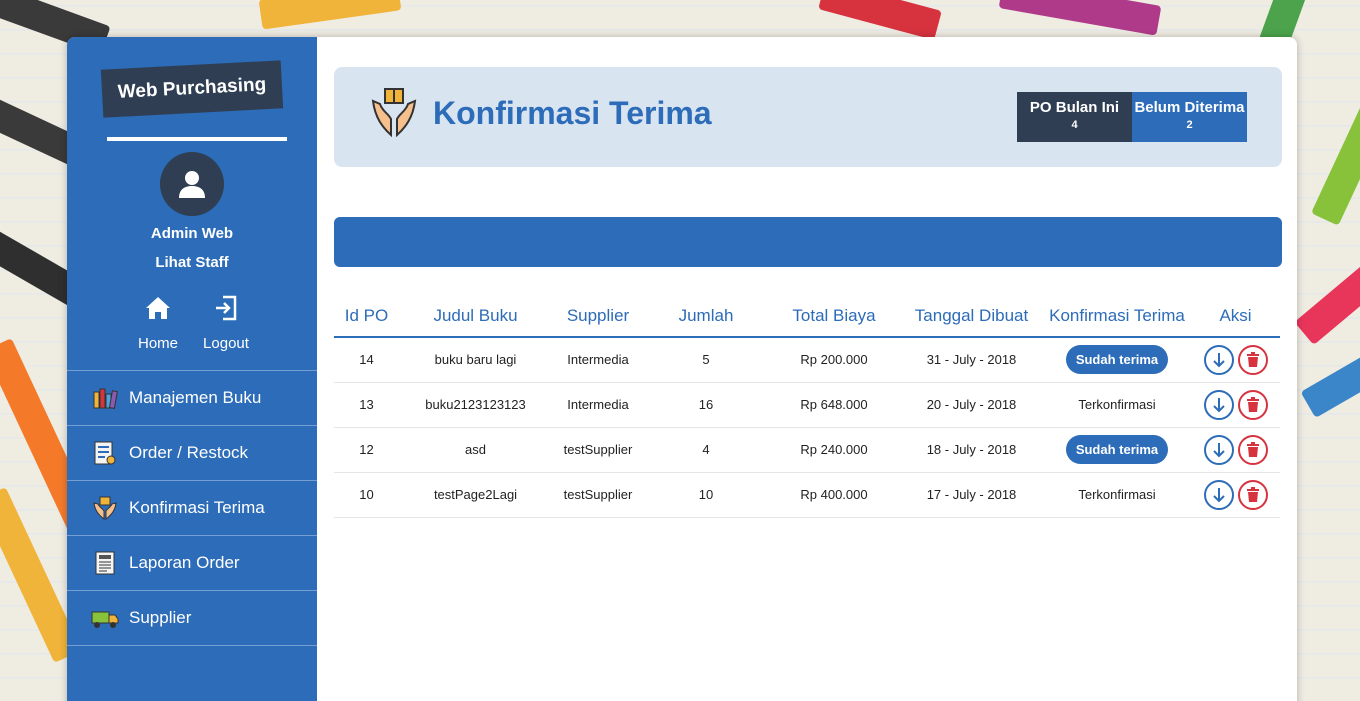 Image resolution: width=1360 pixels, height=701 pixels. I want to click on cell-jumlah: 10, so click(706, 495).